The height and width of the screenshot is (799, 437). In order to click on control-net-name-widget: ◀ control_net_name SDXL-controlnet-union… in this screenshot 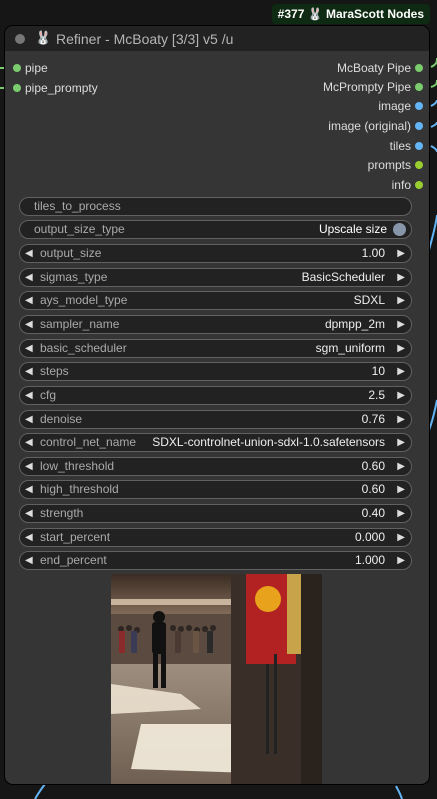, I will do `click(215, 442)`.